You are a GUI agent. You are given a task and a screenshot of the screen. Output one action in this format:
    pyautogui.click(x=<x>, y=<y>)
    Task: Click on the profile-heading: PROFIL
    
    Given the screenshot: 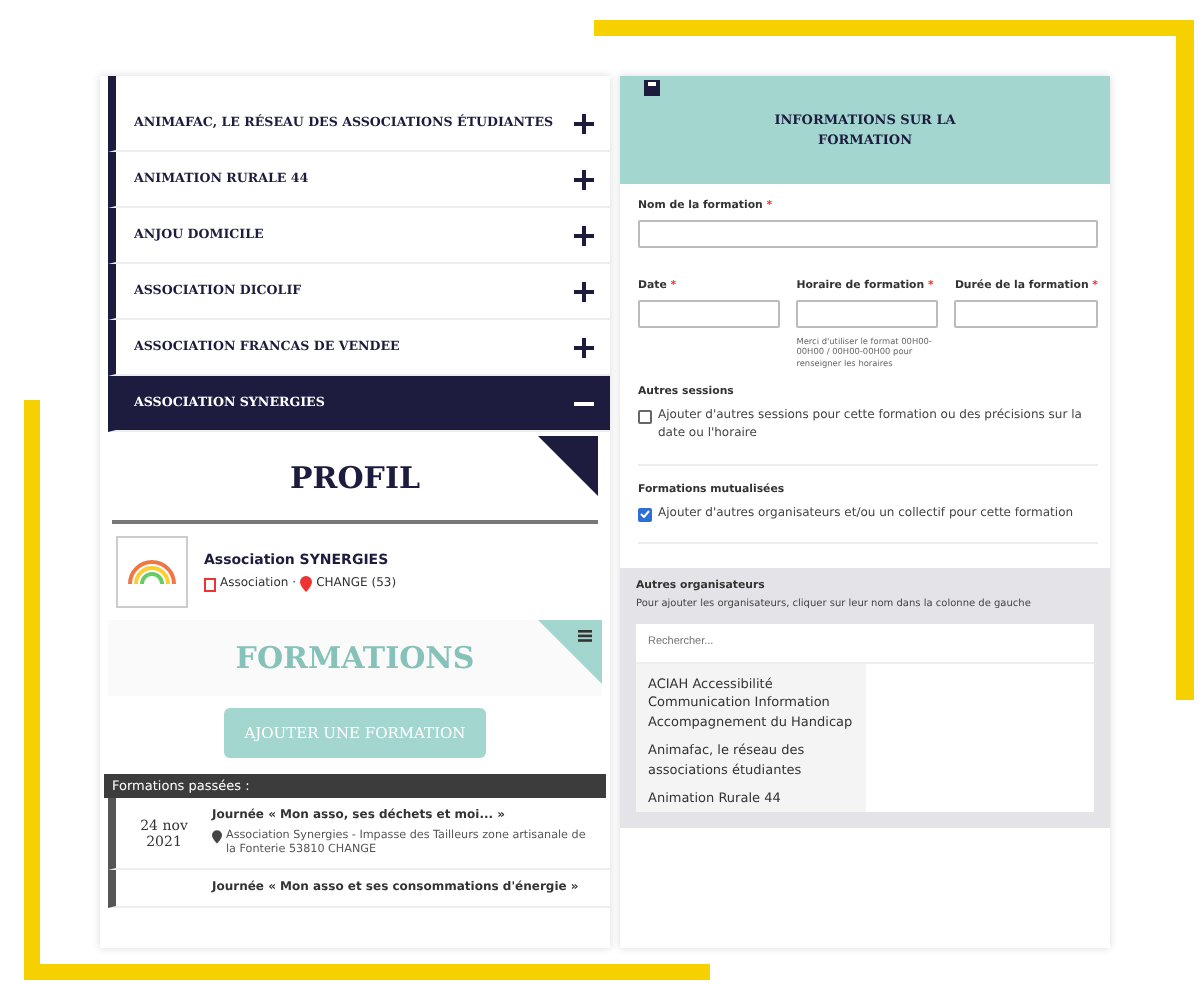 What is the action you would take?
    pyautogui.click(x=355, y=478)
    